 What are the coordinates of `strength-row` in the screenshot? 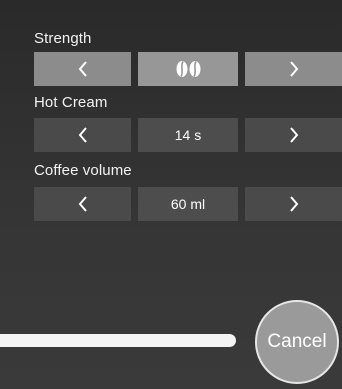 It's located at (188, 69).